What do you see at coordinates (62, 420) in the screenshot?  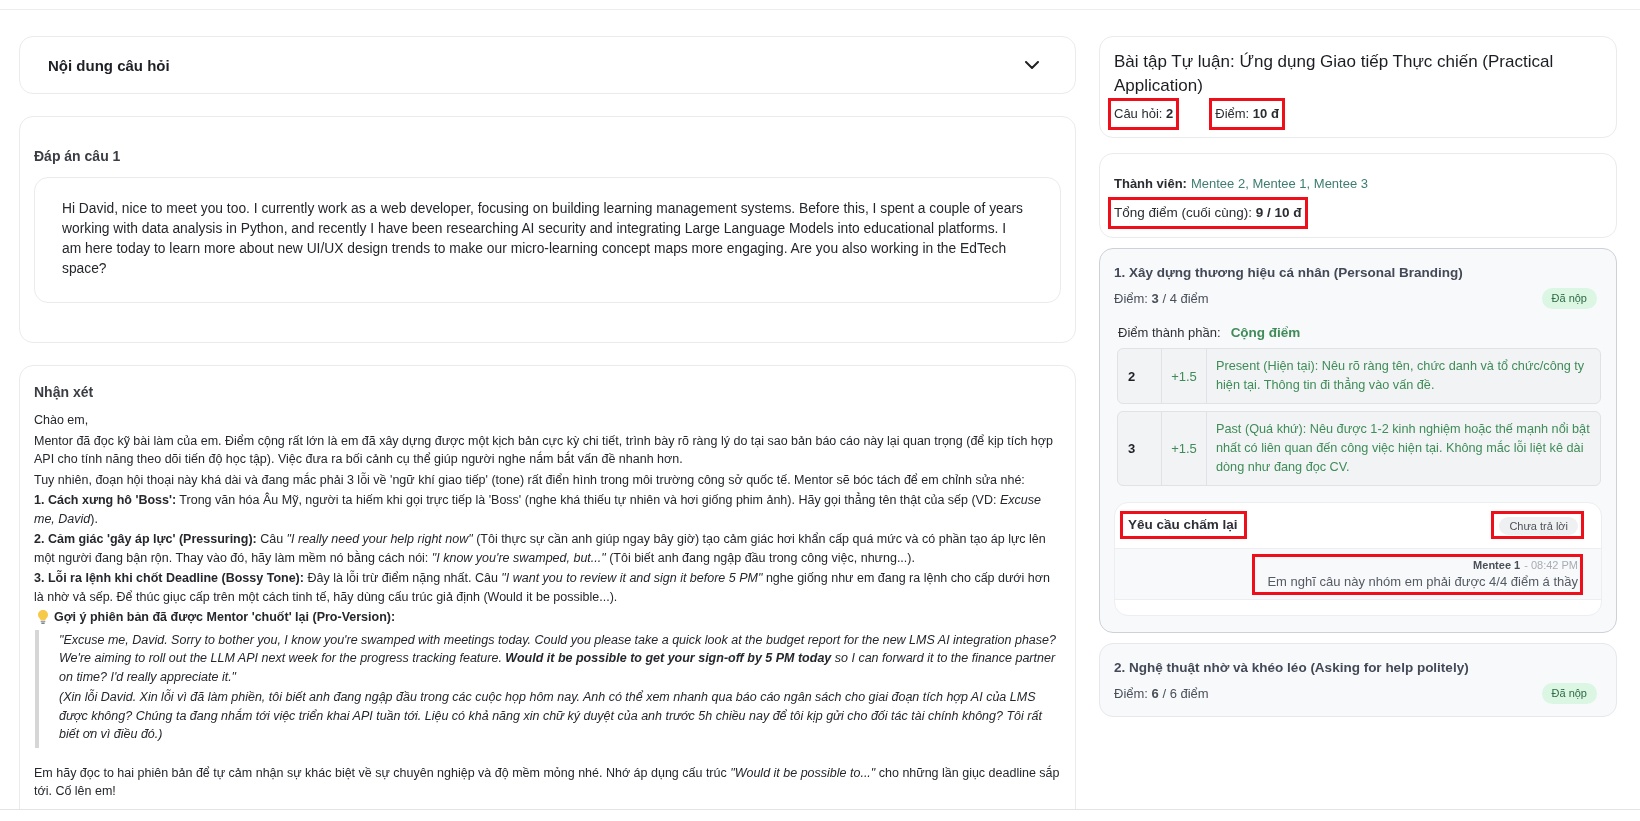 I see `feedback-paragraph: Chào em,` at bounding box center [62, 420].